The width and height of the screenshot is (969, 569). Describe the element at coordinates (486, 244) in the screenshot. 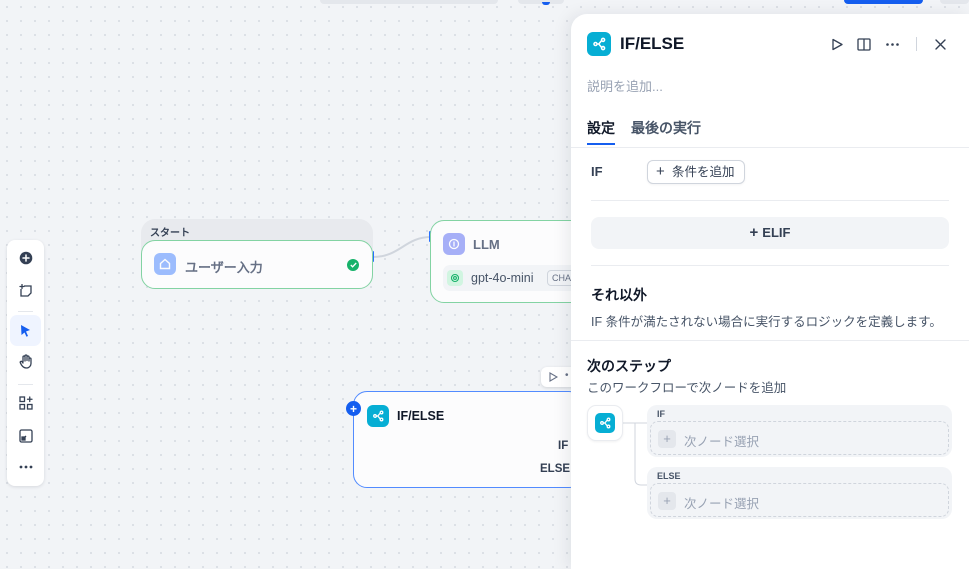

I see `llm-node-title: LLM` at that location.